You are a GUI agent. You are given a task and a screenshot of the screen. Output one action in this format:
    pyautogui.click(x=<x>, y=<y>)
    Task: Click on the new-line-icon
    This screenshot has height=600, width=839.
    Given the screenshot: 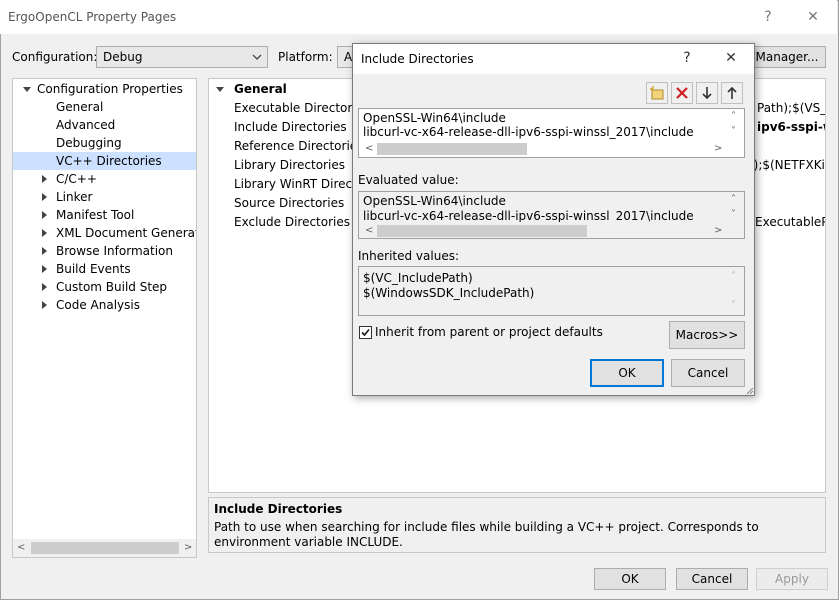 What is the action you would take?
    pyautogui.click(x=657, y=93)
    